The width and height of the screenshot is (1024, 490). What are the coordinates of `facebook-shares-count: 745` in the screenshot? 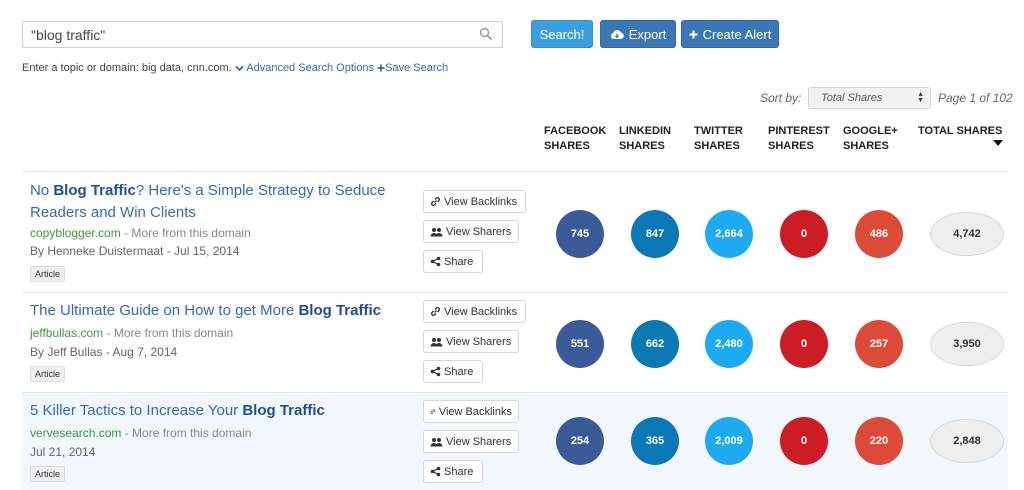 It's located at (580, 234).